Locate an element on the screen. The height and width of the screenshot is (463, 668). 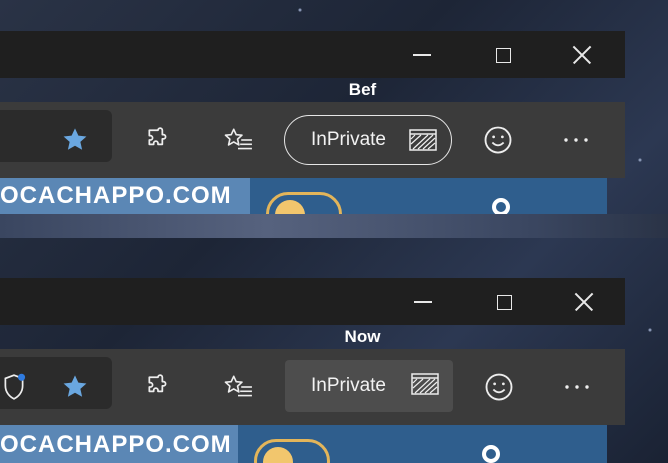
shield-icon is located at coordinates (15, 386).